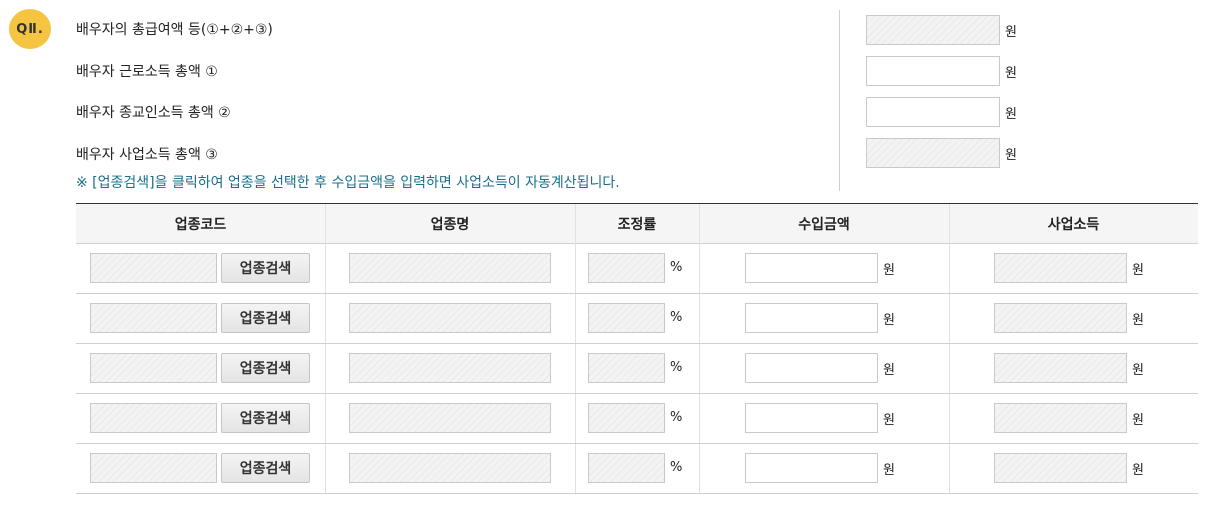  Describe the element at coordinates (30, 29) in the screenshot. I see `section-badge: QⅡ.` at that location.